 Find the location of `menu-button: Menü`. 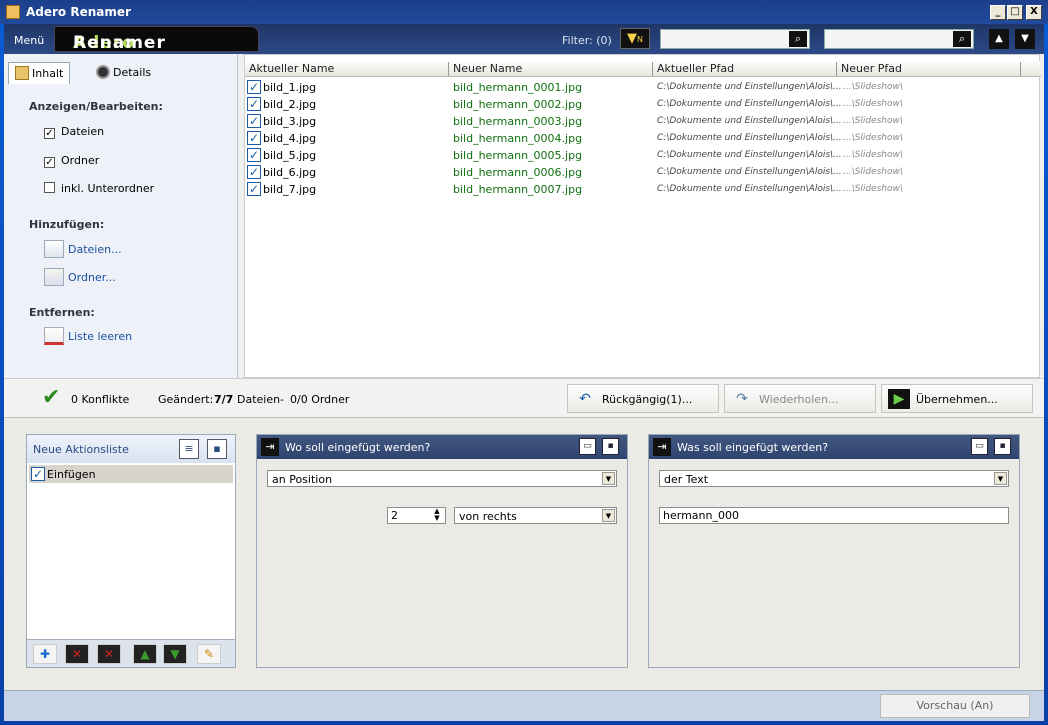

menu-button: Menü is located at coordinates (29, 40).